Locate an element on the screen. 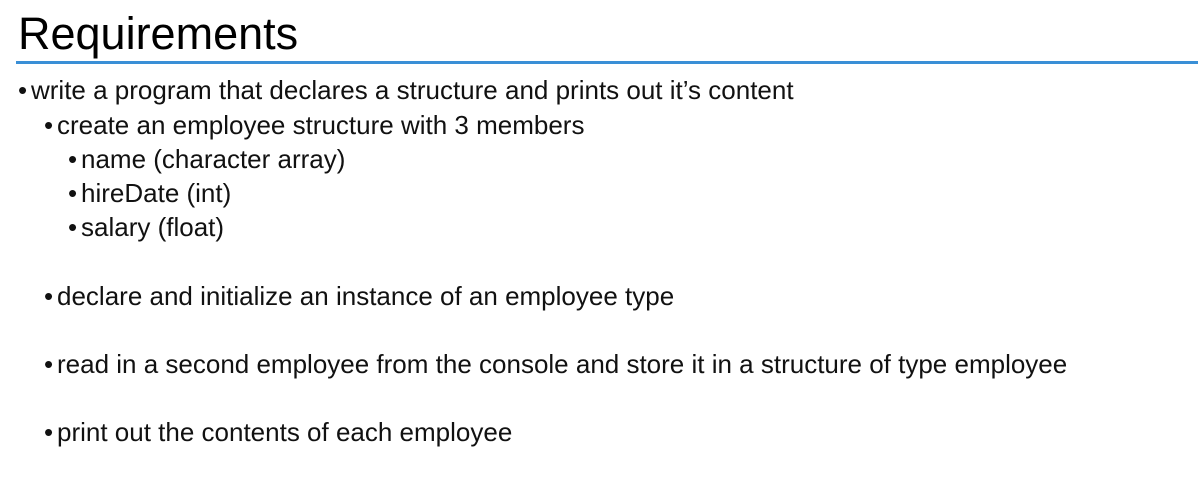  bullet-text: name (character array) is located at coordinates (213, 159).